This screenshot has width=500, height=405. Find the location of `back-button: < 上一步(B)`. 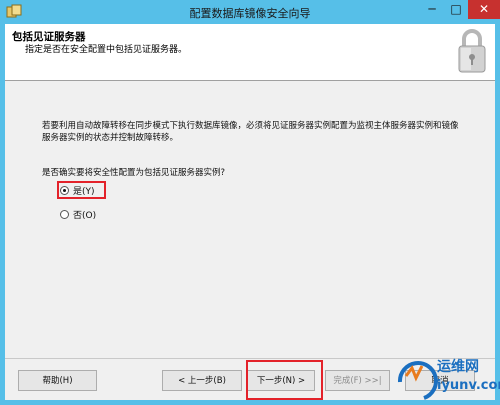

back-button: < 上一步(B) is located at coordinates (202, 380).